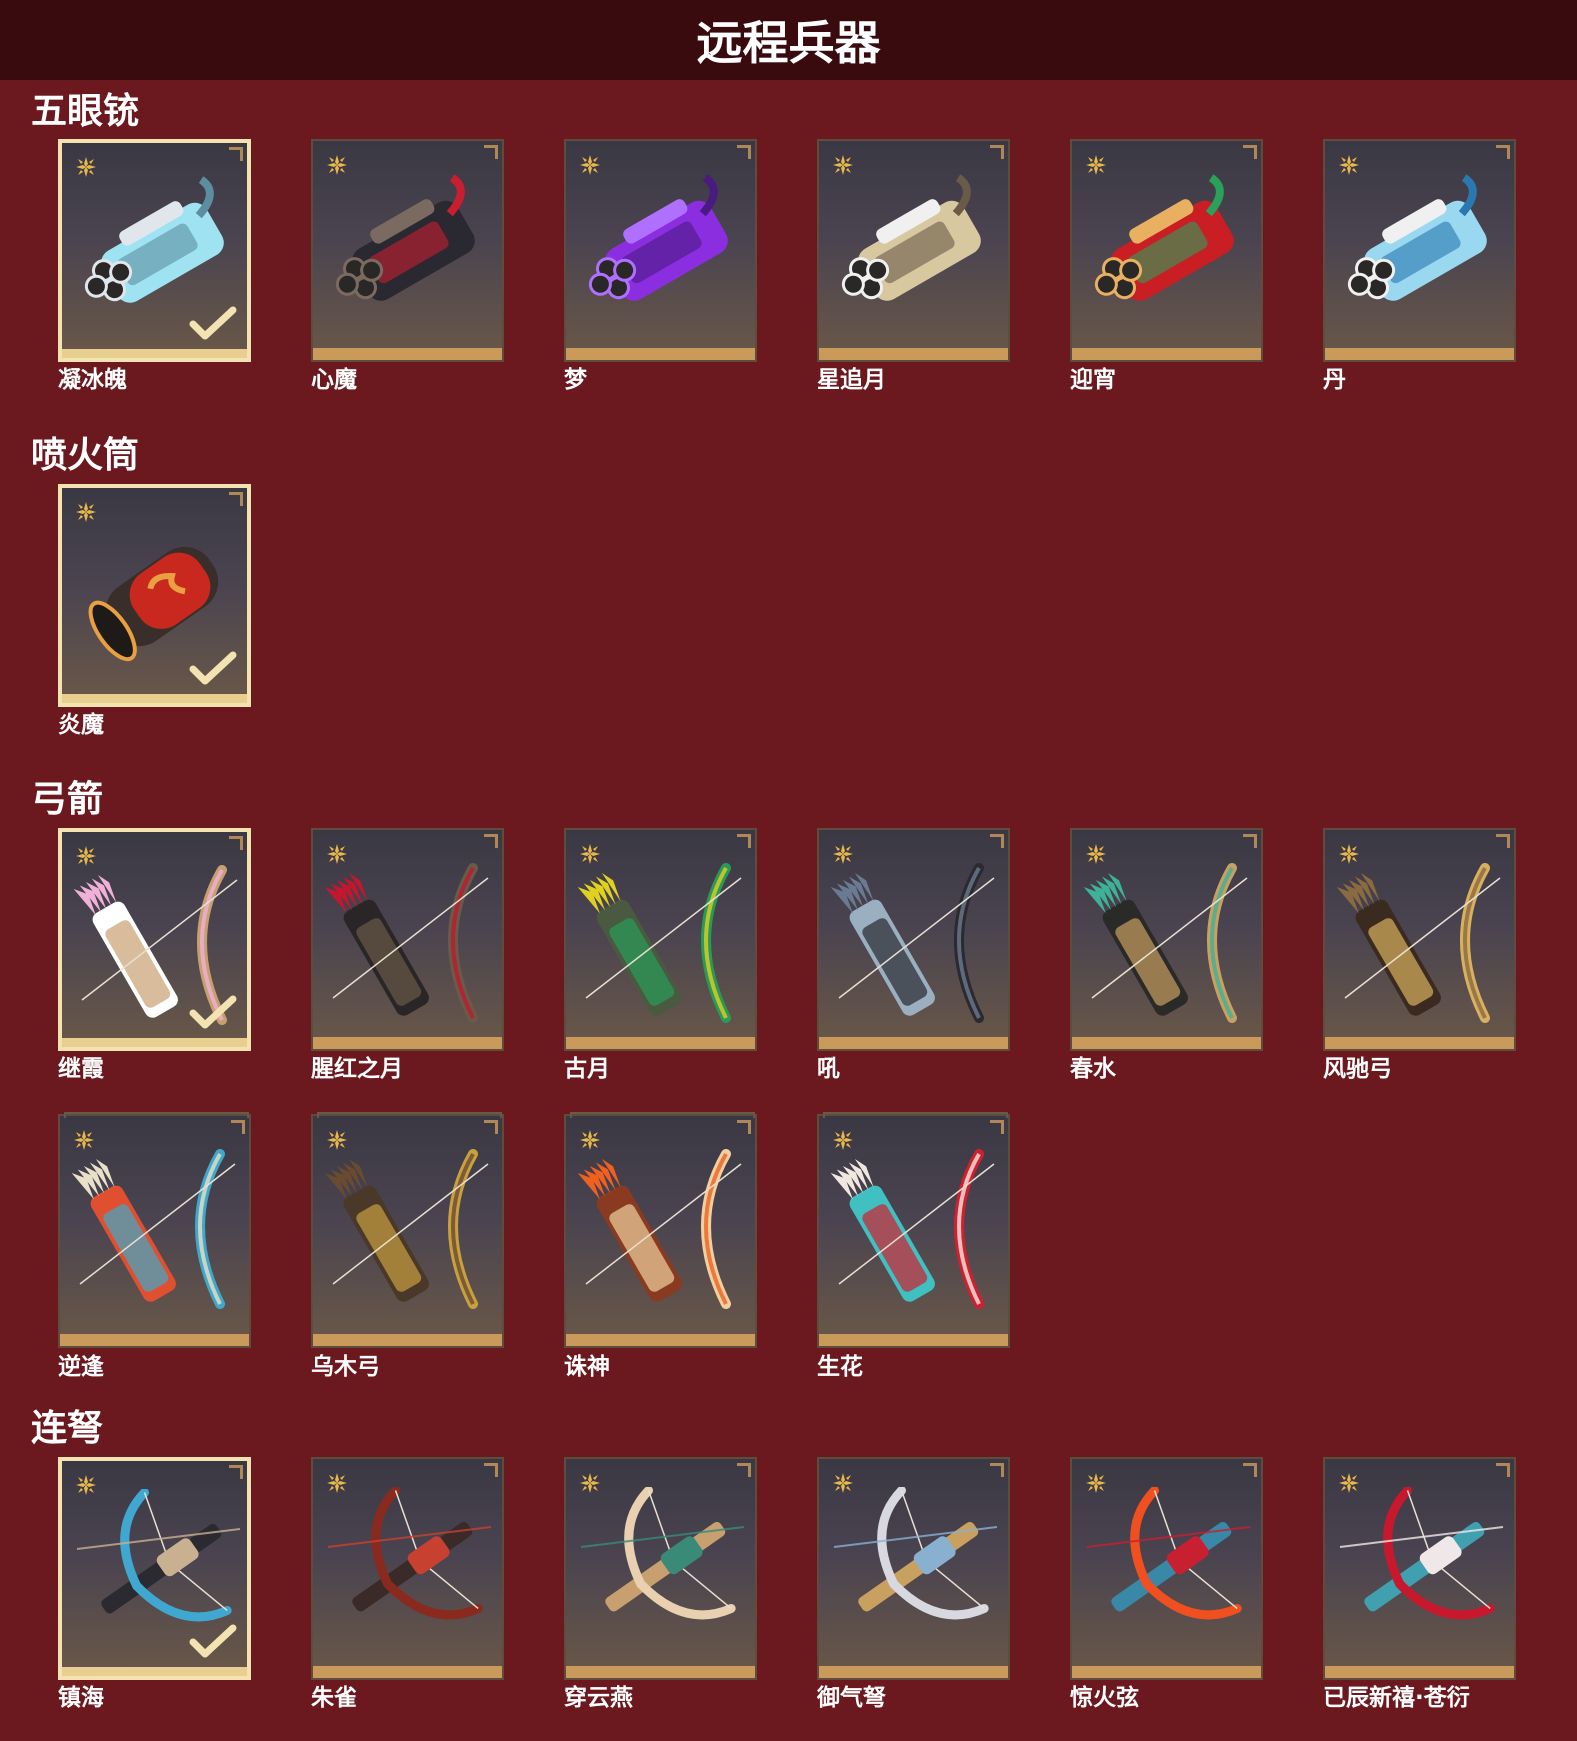 Image resolution: width=1577 pixels, height=1741 pixels. I want to click on weapon-card: 丹, so click(1419, 266).